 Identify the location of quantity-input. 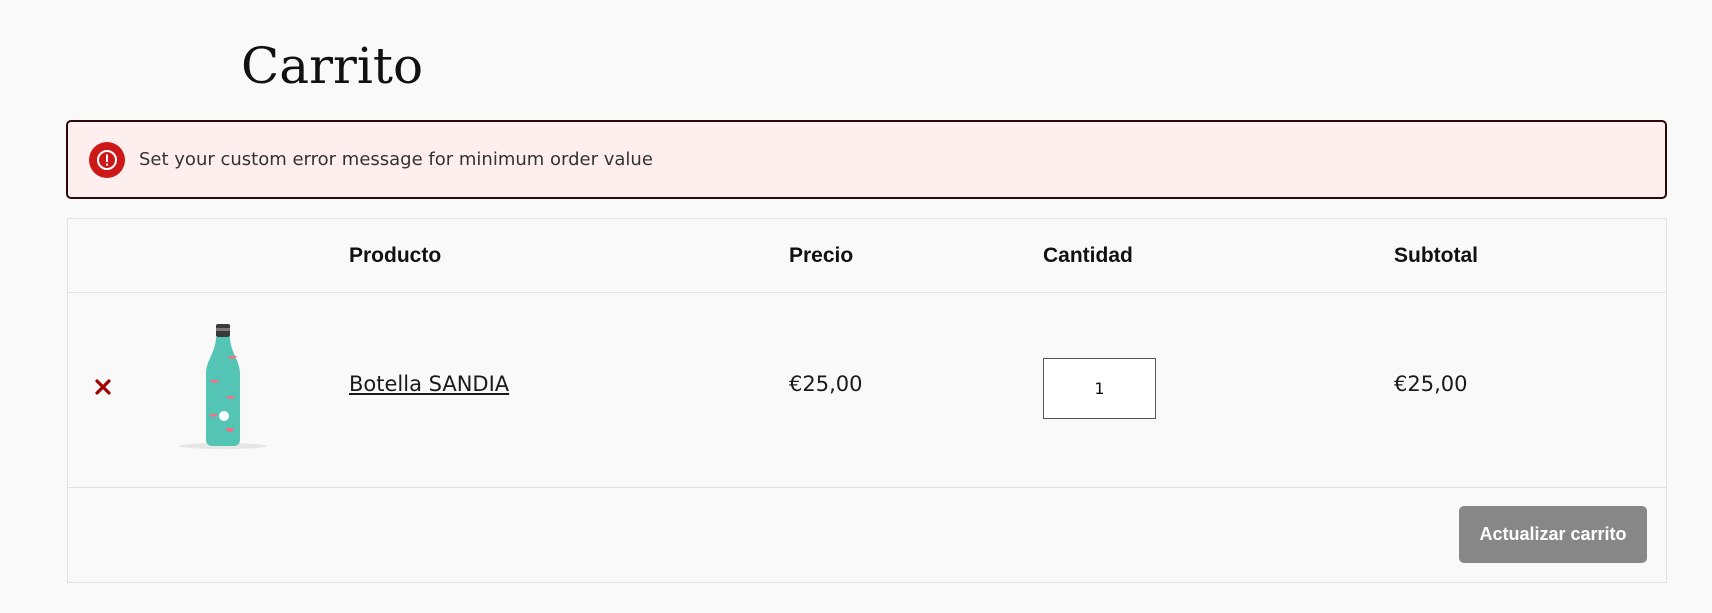
(1099, 388).